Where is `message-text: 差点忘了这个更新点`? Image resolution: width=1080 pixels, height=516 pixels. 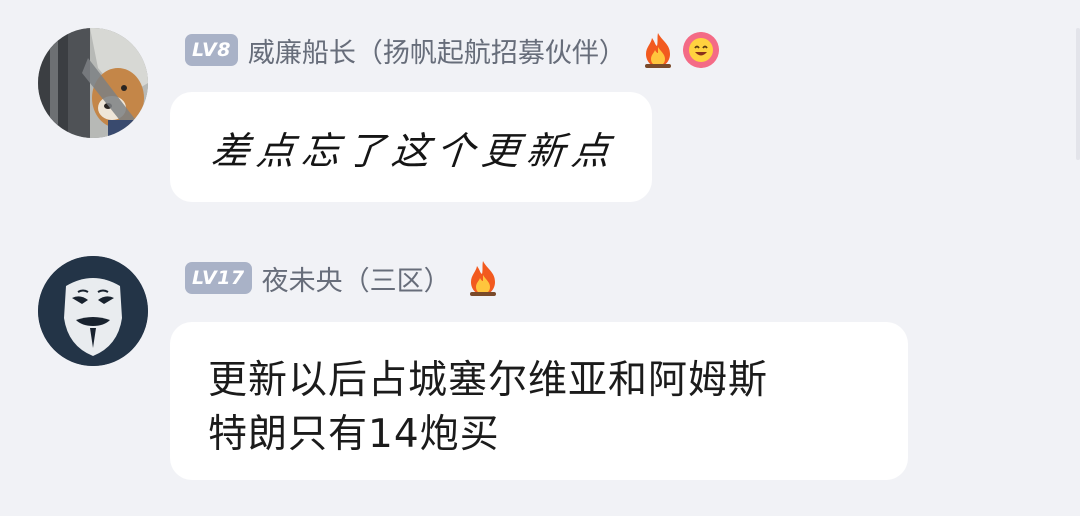
message-text: 差点忘了这个更新点 is located at coordinates (414, 150).